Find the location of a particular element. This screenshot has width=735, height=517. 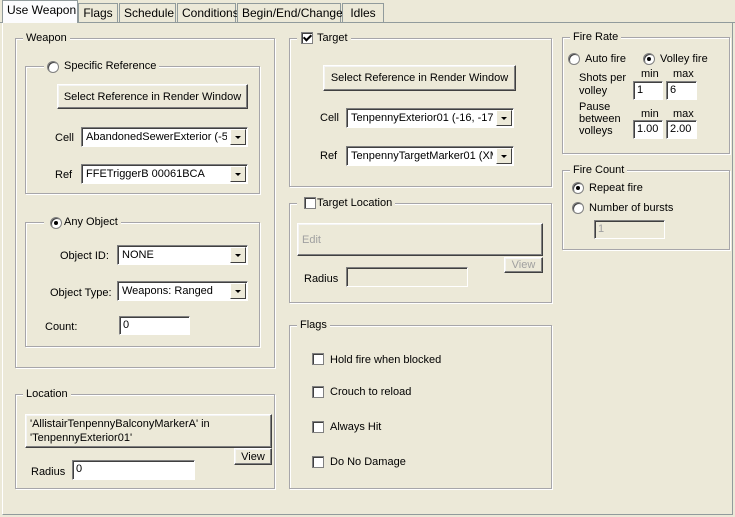

target-cell-value: TenpennyExterior01 (-16, -17) is located at coordinates (422, 118).